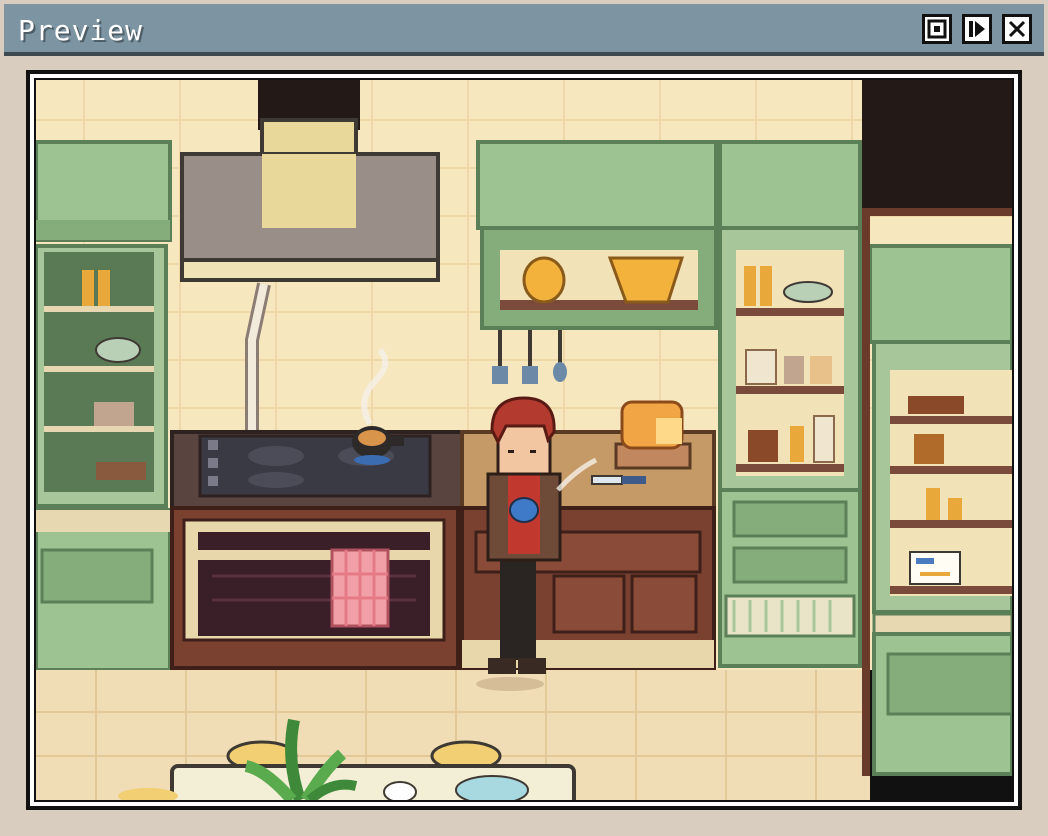  I want to click on fullscreen-button, so click(937, 29).